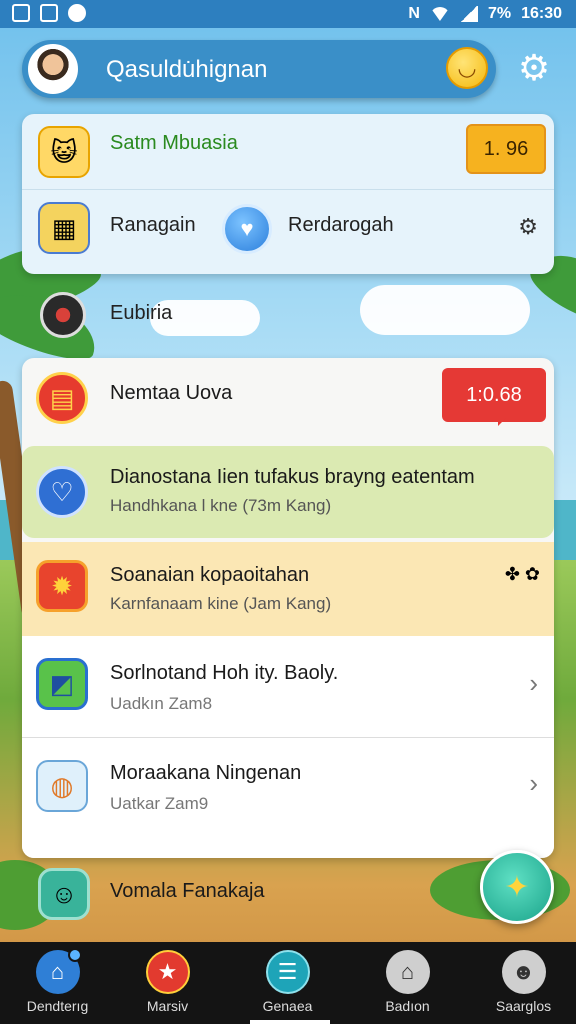 This screenshot has width=576, height=1024. I want to click on star-icon: ★, so click(167, 972).